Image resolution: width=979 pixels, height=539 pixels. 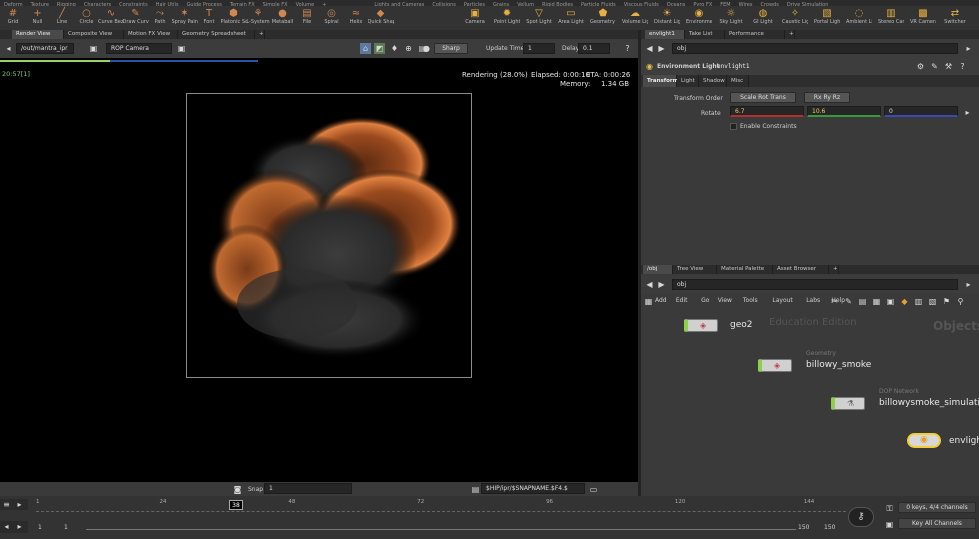 I want to click on tab-envlight1: envlight1, so click(x=665, y=34).